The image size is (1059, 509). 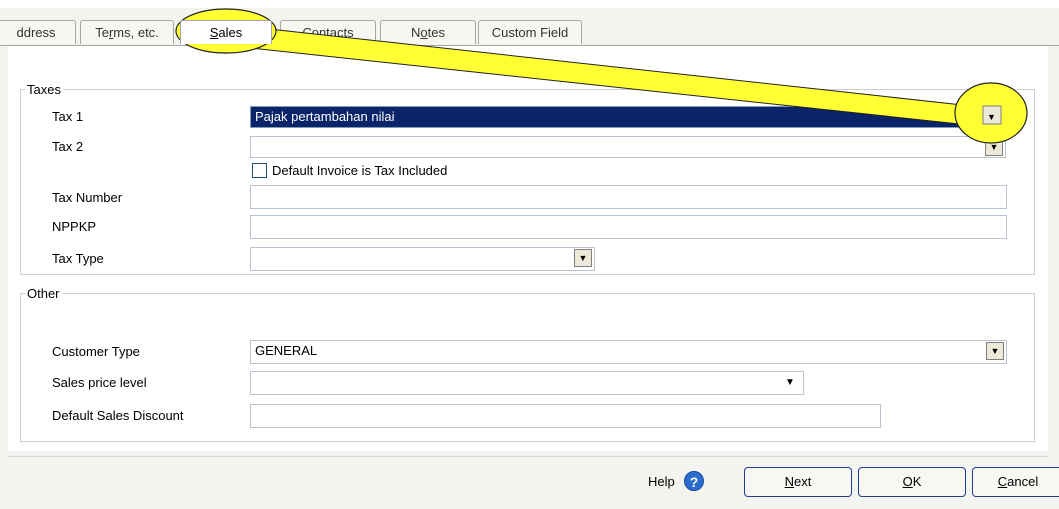 I want to click on other-legend: Other, so click(x=43, y=293).